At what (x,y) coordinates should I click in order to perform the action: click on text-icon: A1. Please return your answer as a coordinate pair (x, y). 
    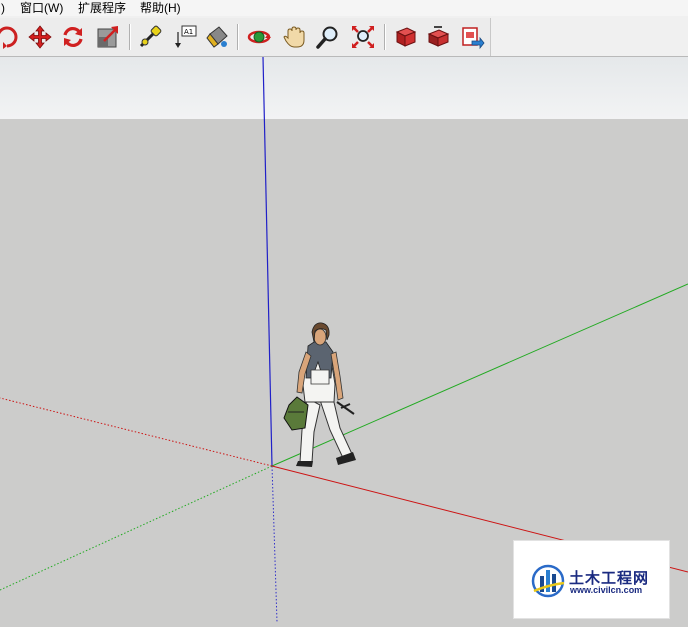
    Looking at the image, I should click on (186, 36).